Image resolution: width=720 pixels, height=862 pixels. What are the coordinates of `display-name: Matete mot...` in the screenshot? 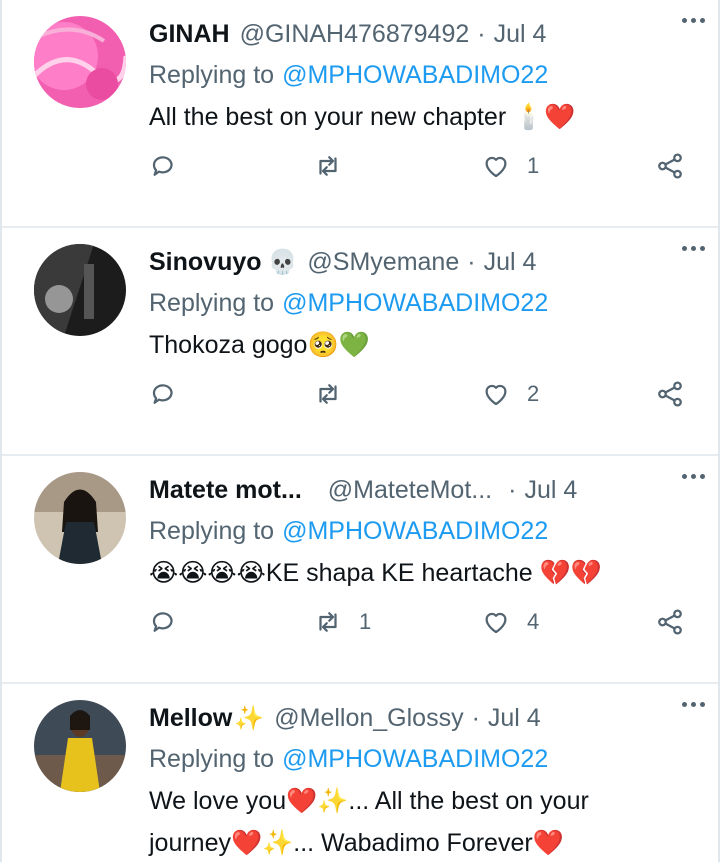 It's located at (225, 490).